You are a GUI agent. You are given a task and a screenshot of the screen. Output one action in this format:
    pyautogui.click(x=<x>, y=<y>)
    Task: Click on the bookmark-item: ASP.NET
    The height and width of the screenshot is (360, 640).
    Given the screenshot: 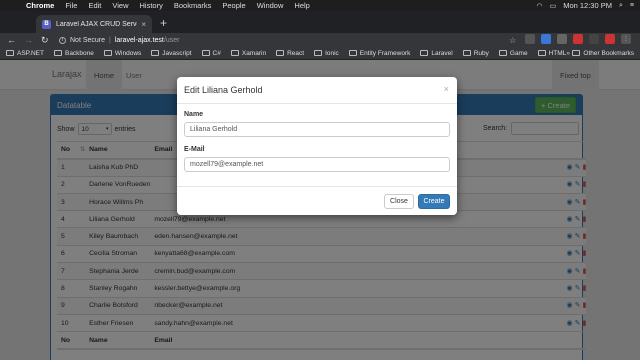 What is the action you would take?
    pyautogui.click(x=25, y=53)
    